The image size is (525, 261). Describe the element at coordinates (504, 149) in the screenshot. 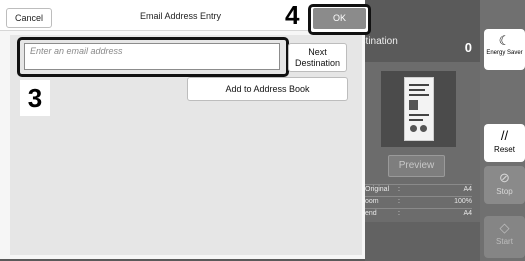

I see `reset-label: Reset` at that location.